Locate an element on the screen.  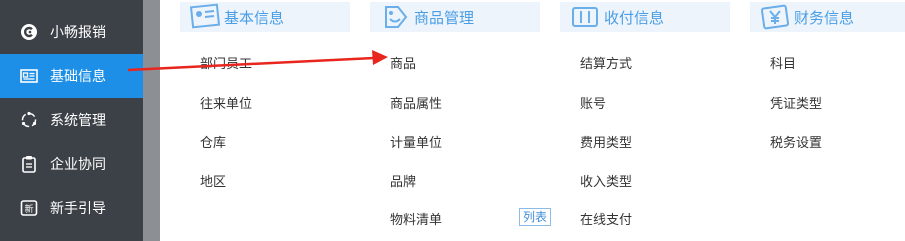
link-region: 地区 is located at coordinates (213, 180).